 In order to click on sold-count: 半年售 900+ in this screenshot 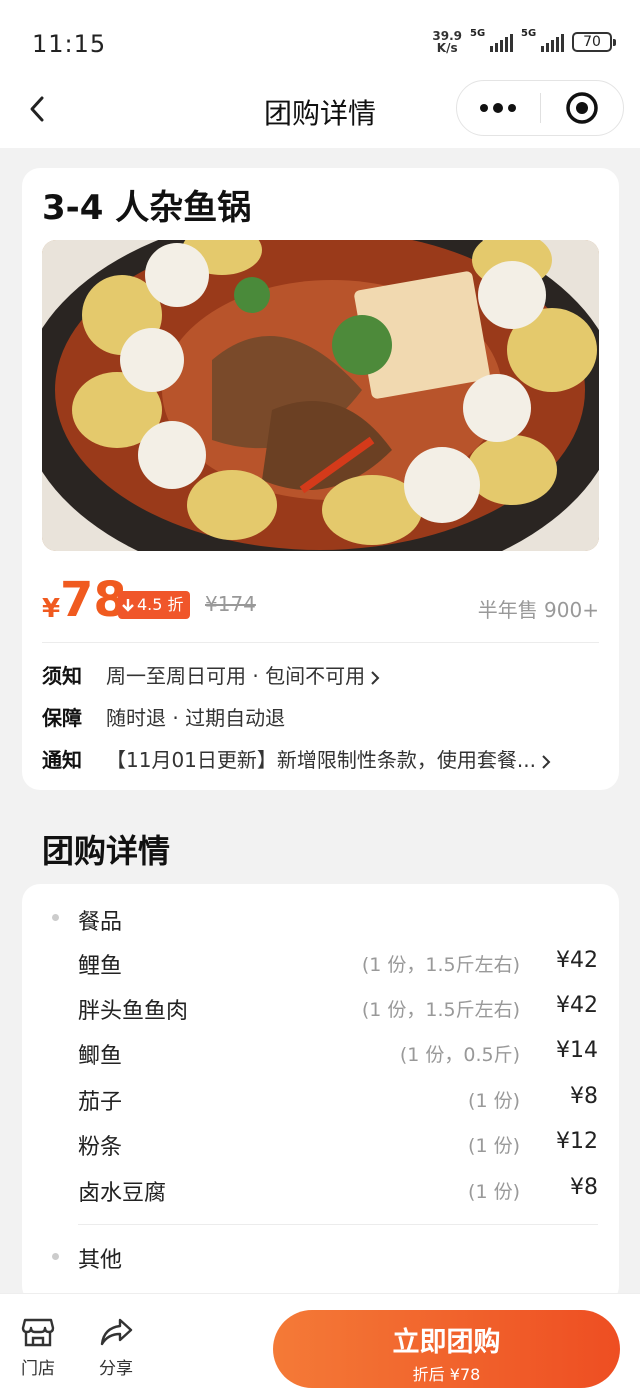, I will do `click(538, 610)`.